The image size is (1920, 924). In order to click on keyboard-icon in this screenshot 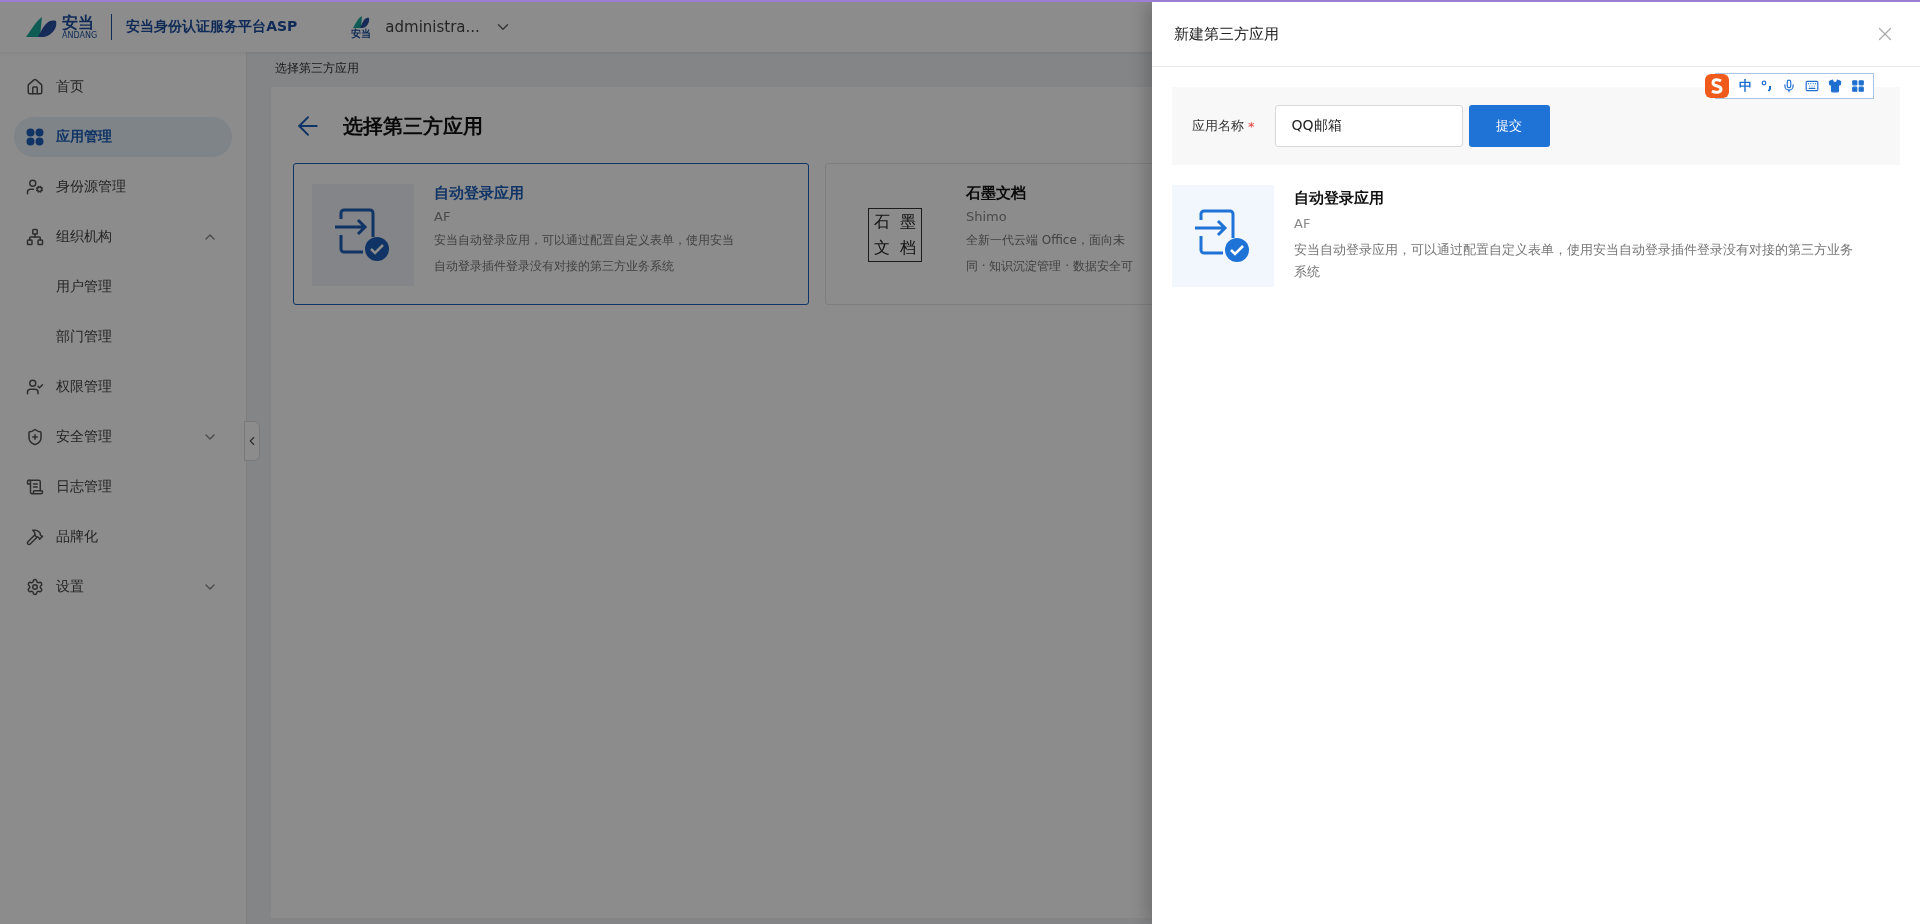, I will do `click(1812, 86)`.